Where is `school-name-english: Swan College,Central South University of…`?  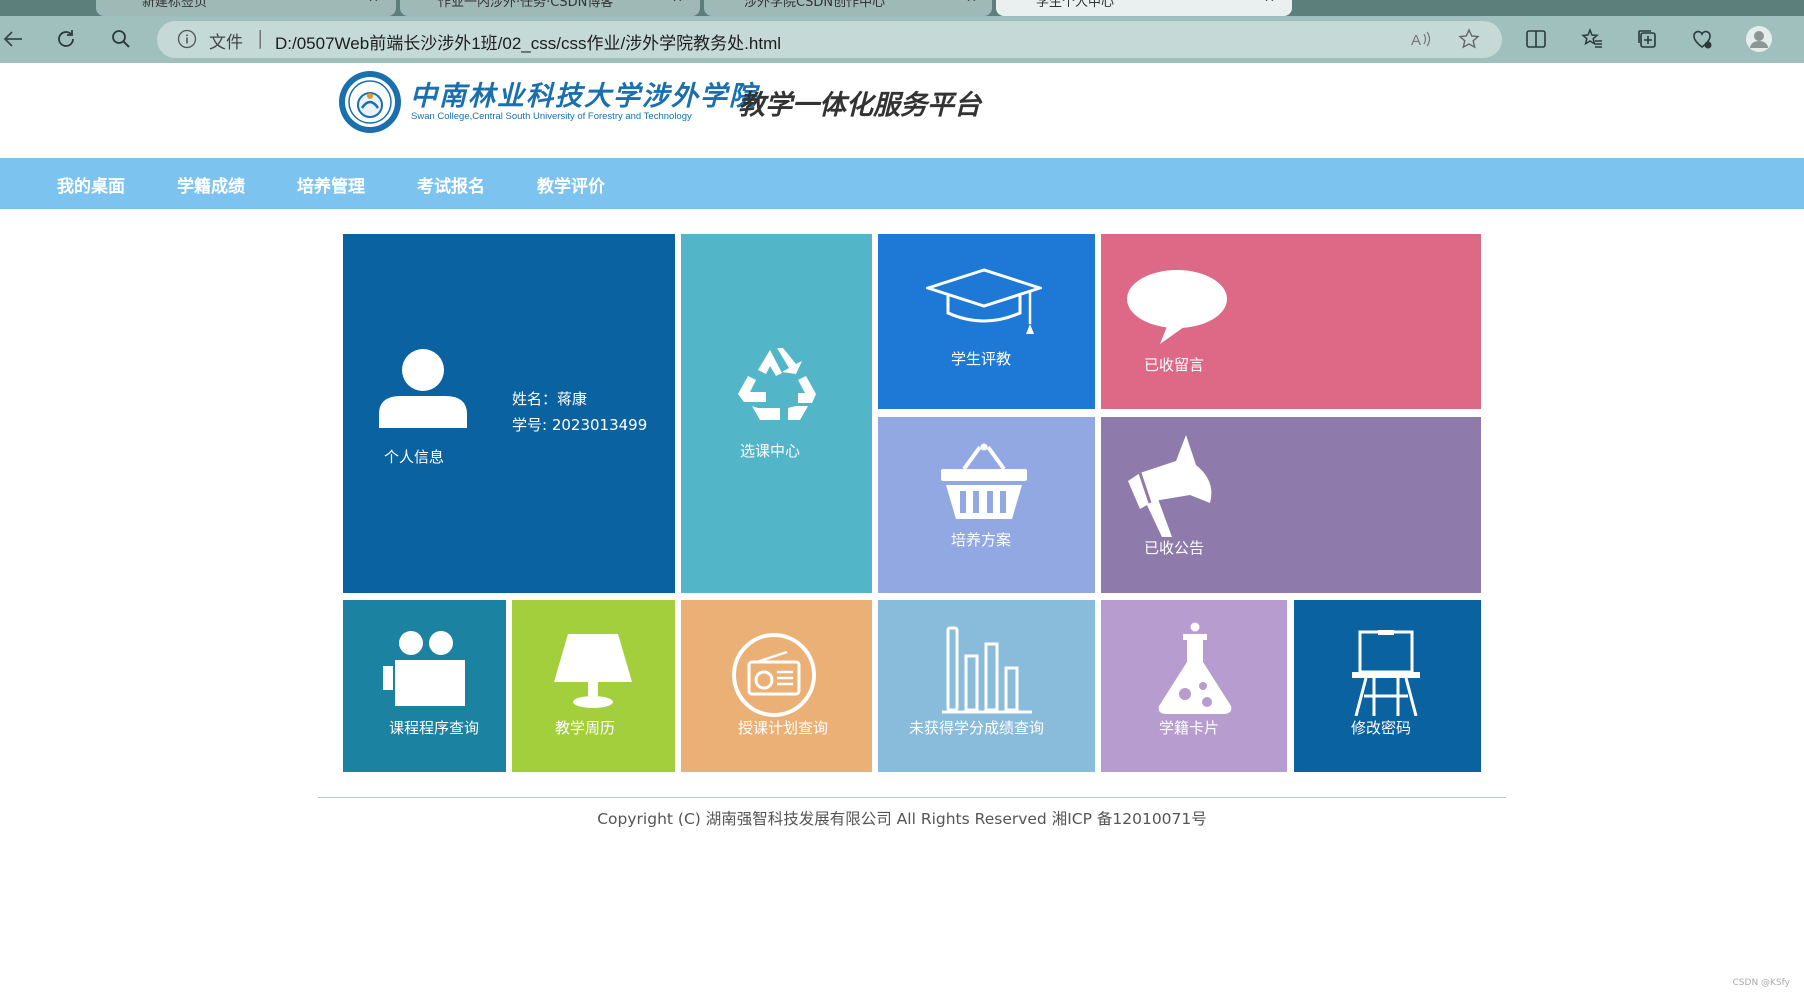
school-name-english: Swan College,Central South University of… is located at coordinates (551, 116).